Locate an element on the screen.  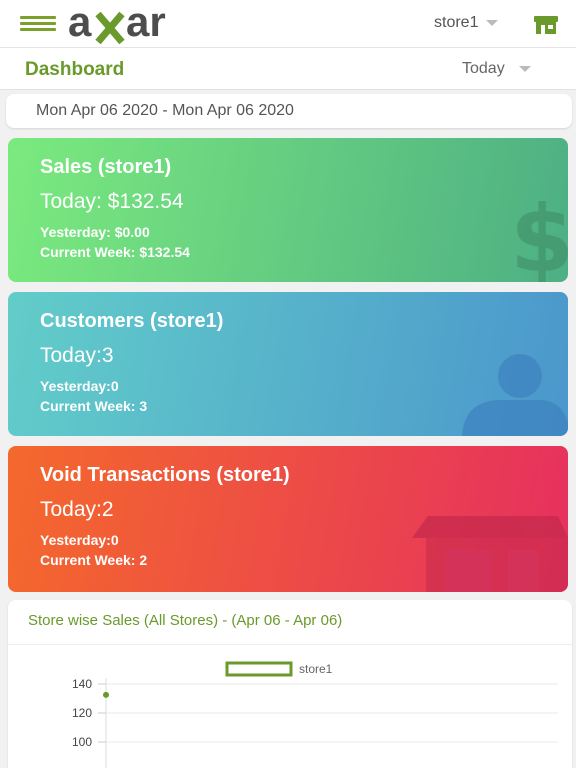
sales-yesterday: Yesterday: $0.00 is located at coordinates (95, 232).